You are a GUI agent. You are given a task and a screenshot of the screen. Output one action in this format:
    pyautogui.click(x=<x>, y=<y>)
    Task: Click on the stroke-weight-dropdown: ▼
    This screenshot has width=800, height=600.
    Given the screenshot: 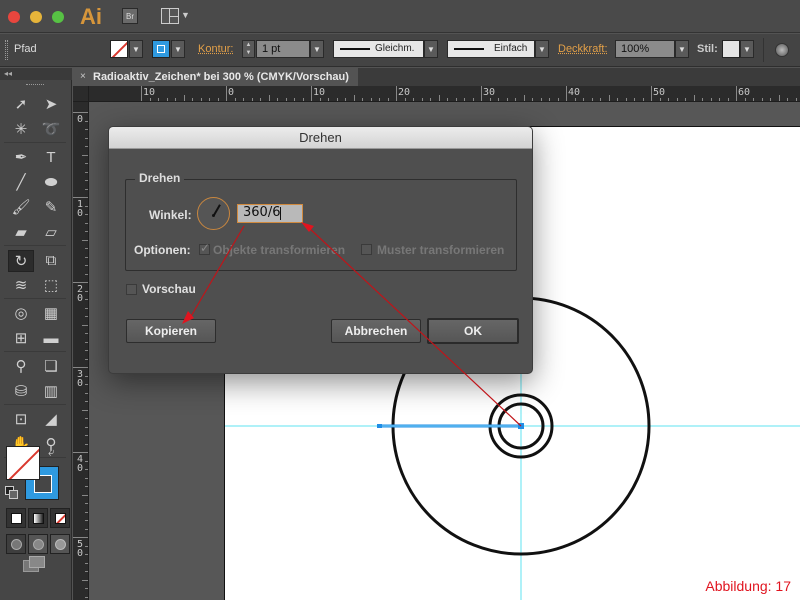 What is the action you would take?
    pyautogui.click(x=317, y=49)
    